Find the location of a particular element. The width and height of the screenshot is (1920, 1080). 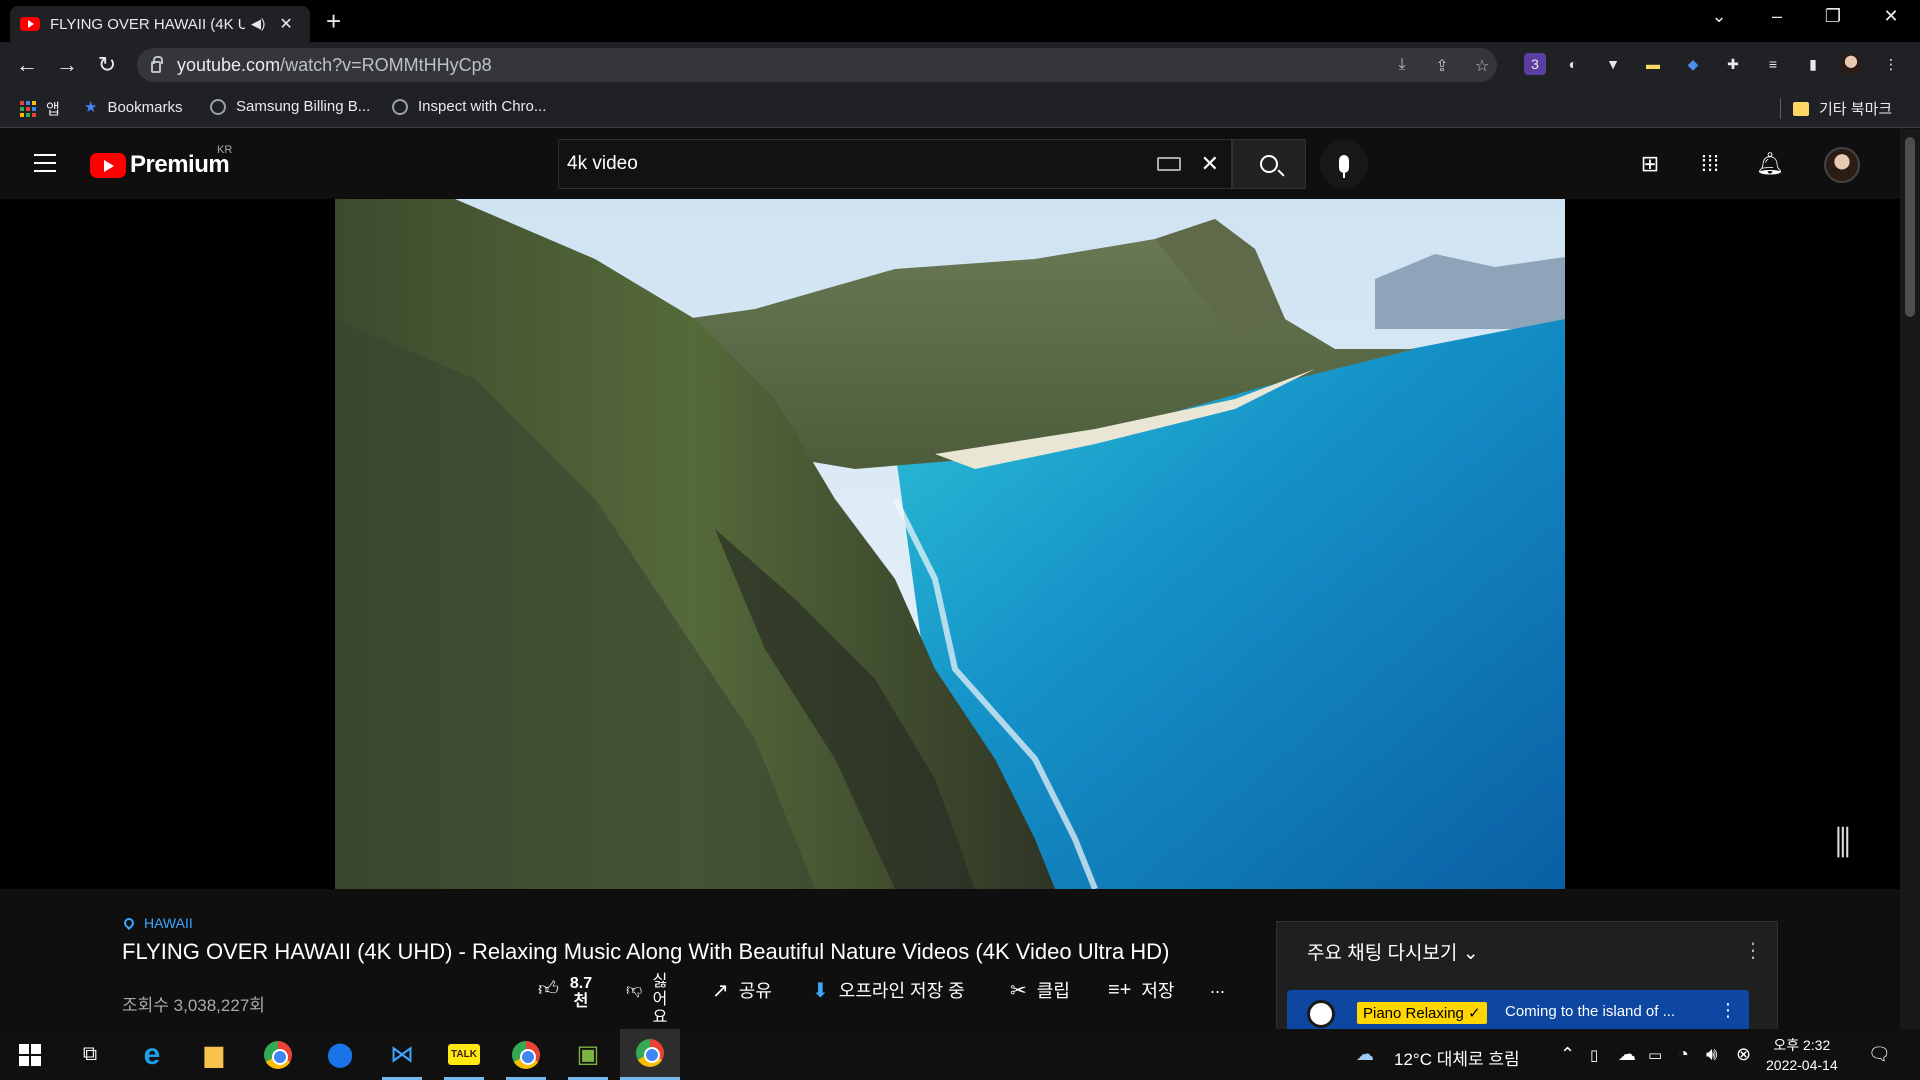

bookmark-star-icon: ☆ is located at coordinates (1482, 66).